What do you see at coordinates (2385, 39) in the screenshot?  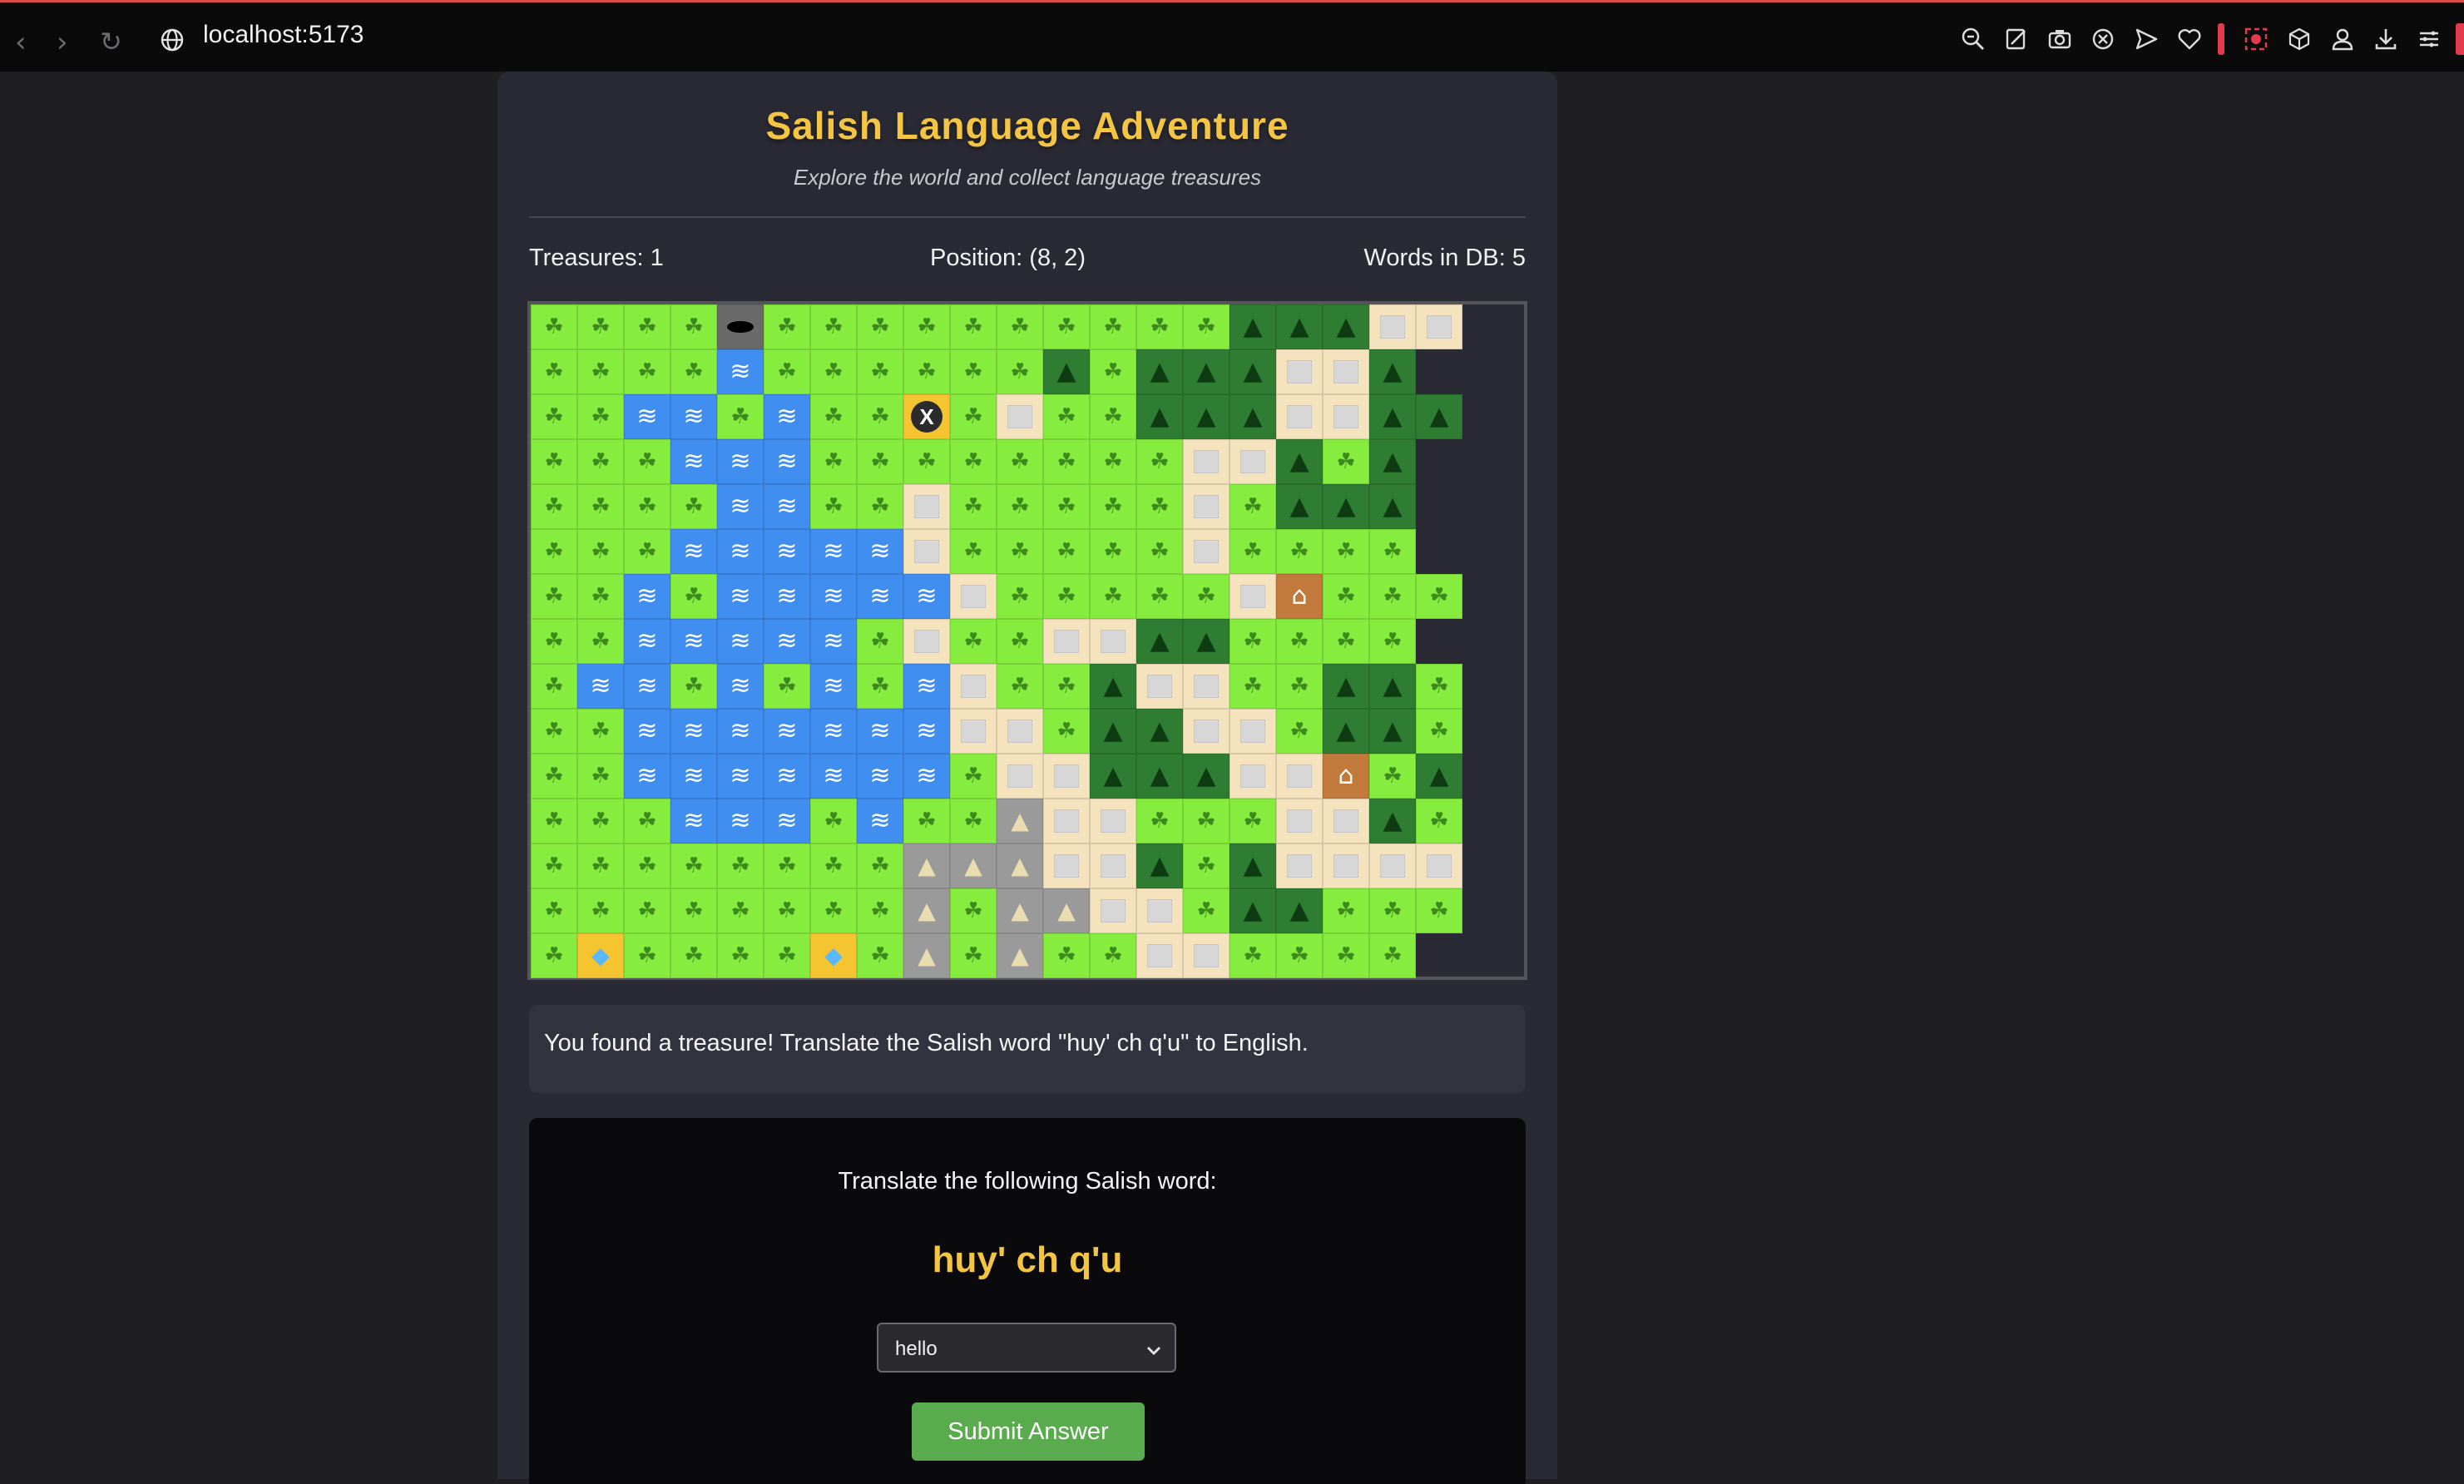 I see `download-icon` at bounding box center [2385, 39].